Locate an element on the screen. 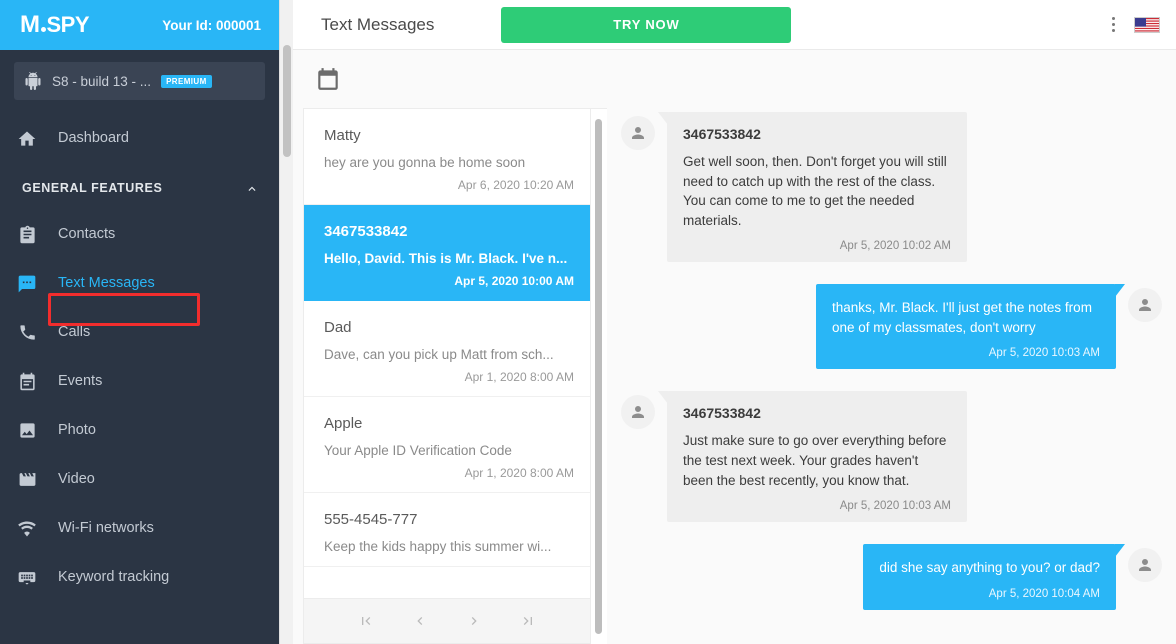 This screenshot has height=644, width=1176. sidebar-item-label: Photo is located at coordinates (77, 430).